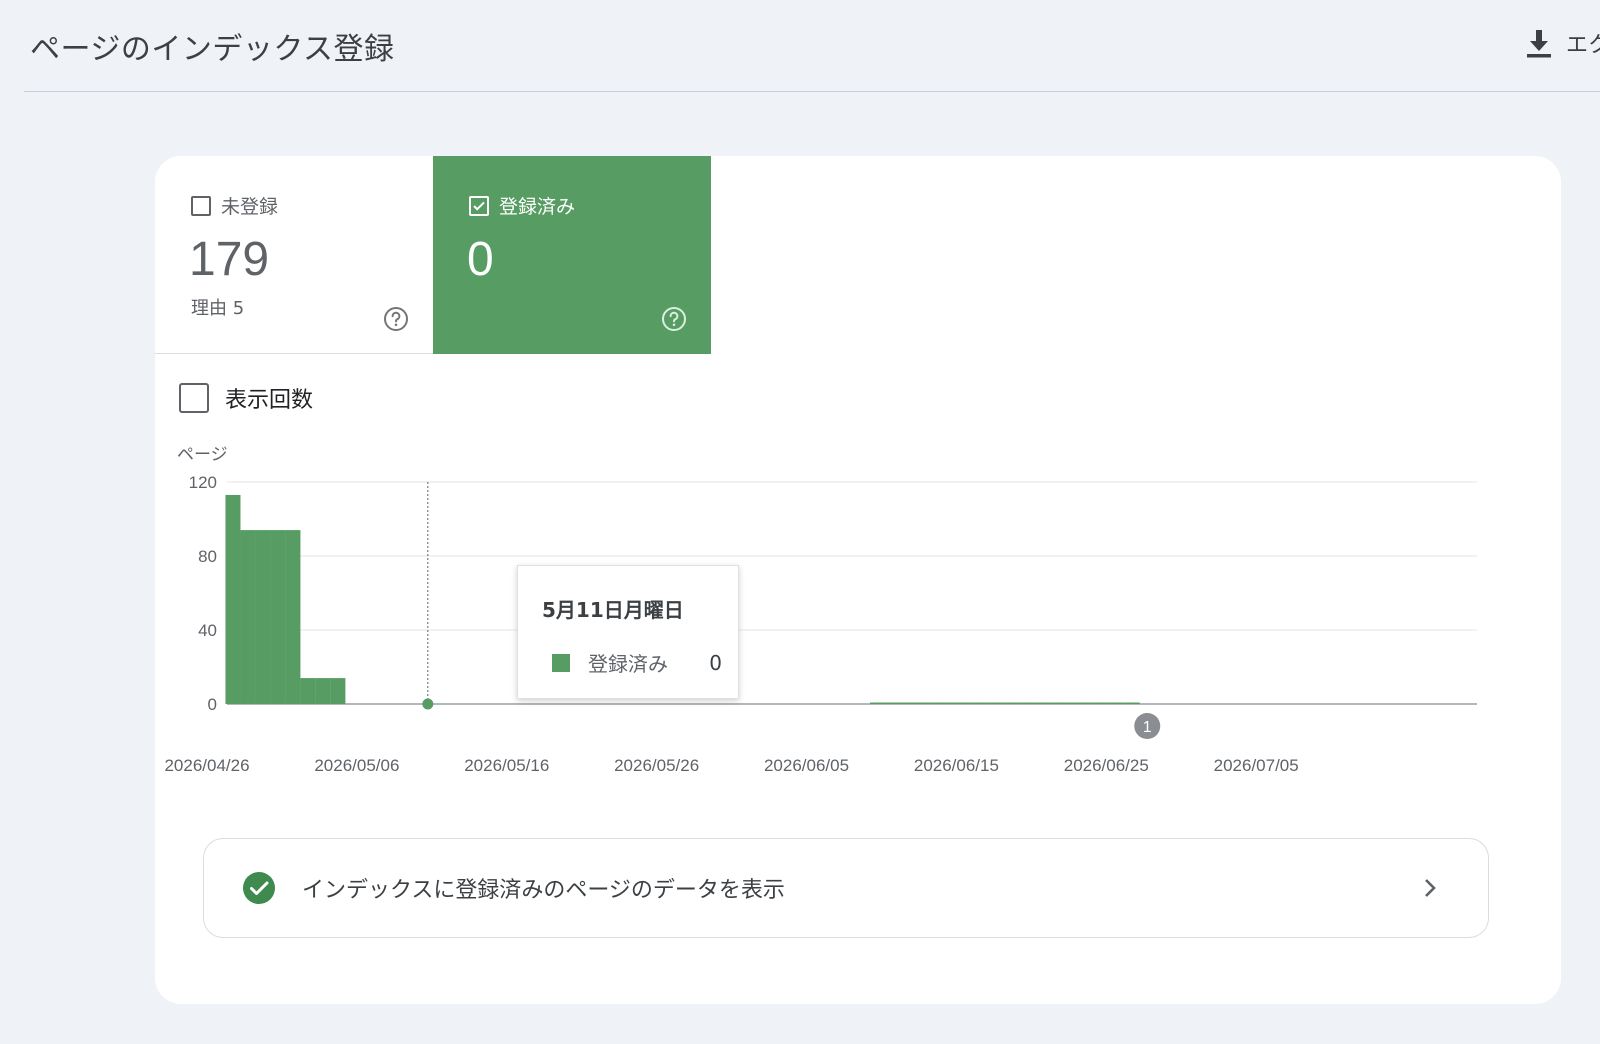 The width and height of the screenshot is (1600, 1044). I want to click on tooltip-series: 登録済み, so click(628, 664).